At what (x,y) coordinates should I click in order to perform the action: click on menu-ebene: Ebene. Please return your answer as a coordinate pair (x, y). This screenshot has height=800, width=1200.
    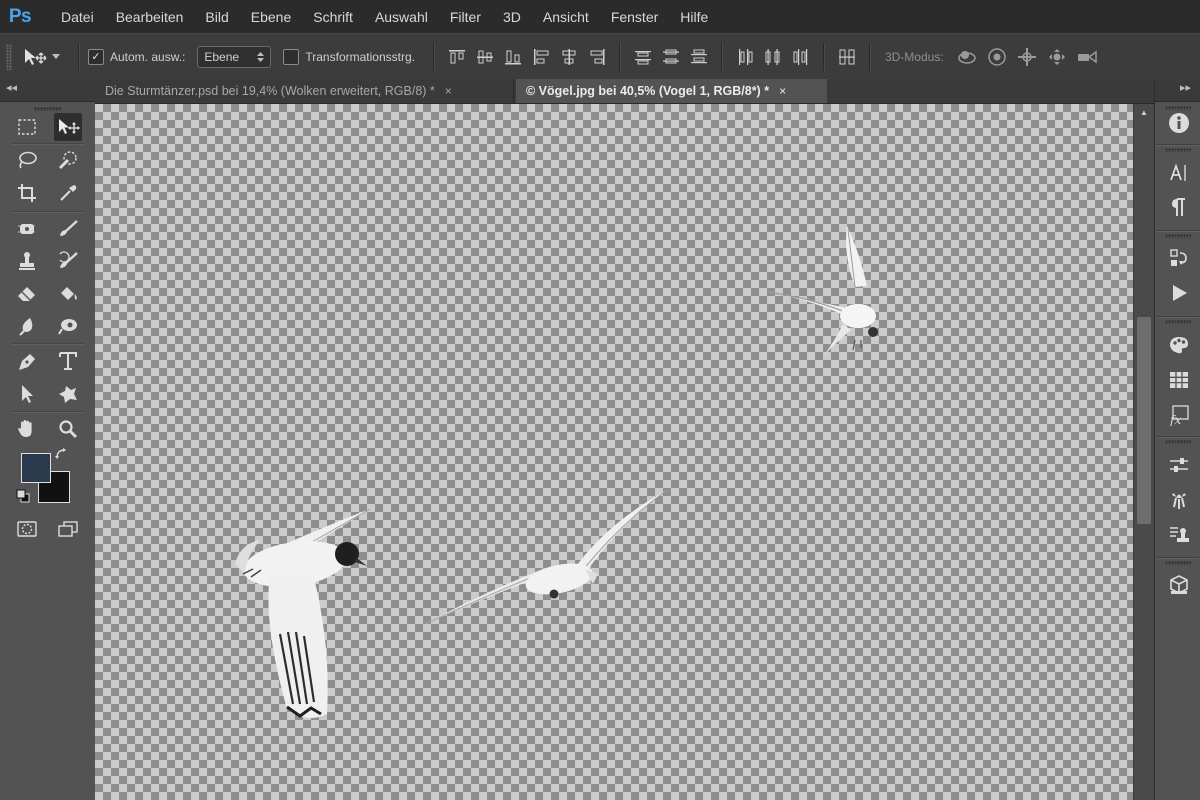
    Looking at the image, I should click on (271, 17).